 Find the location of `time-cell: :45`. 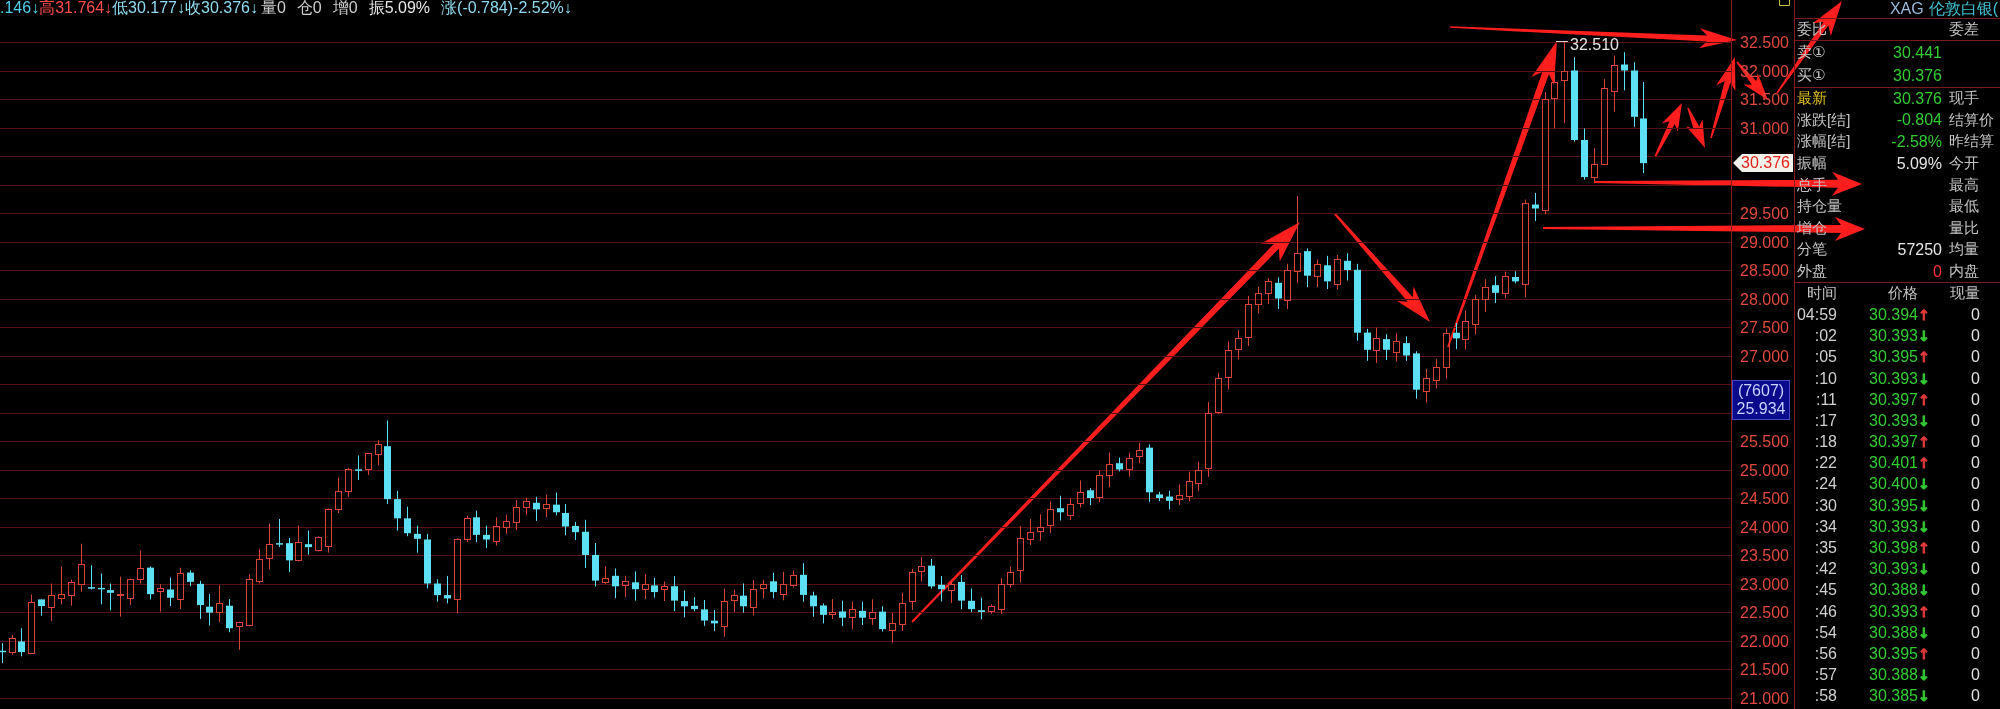

time-cell: :45 is located at coordinates (1825, 590).